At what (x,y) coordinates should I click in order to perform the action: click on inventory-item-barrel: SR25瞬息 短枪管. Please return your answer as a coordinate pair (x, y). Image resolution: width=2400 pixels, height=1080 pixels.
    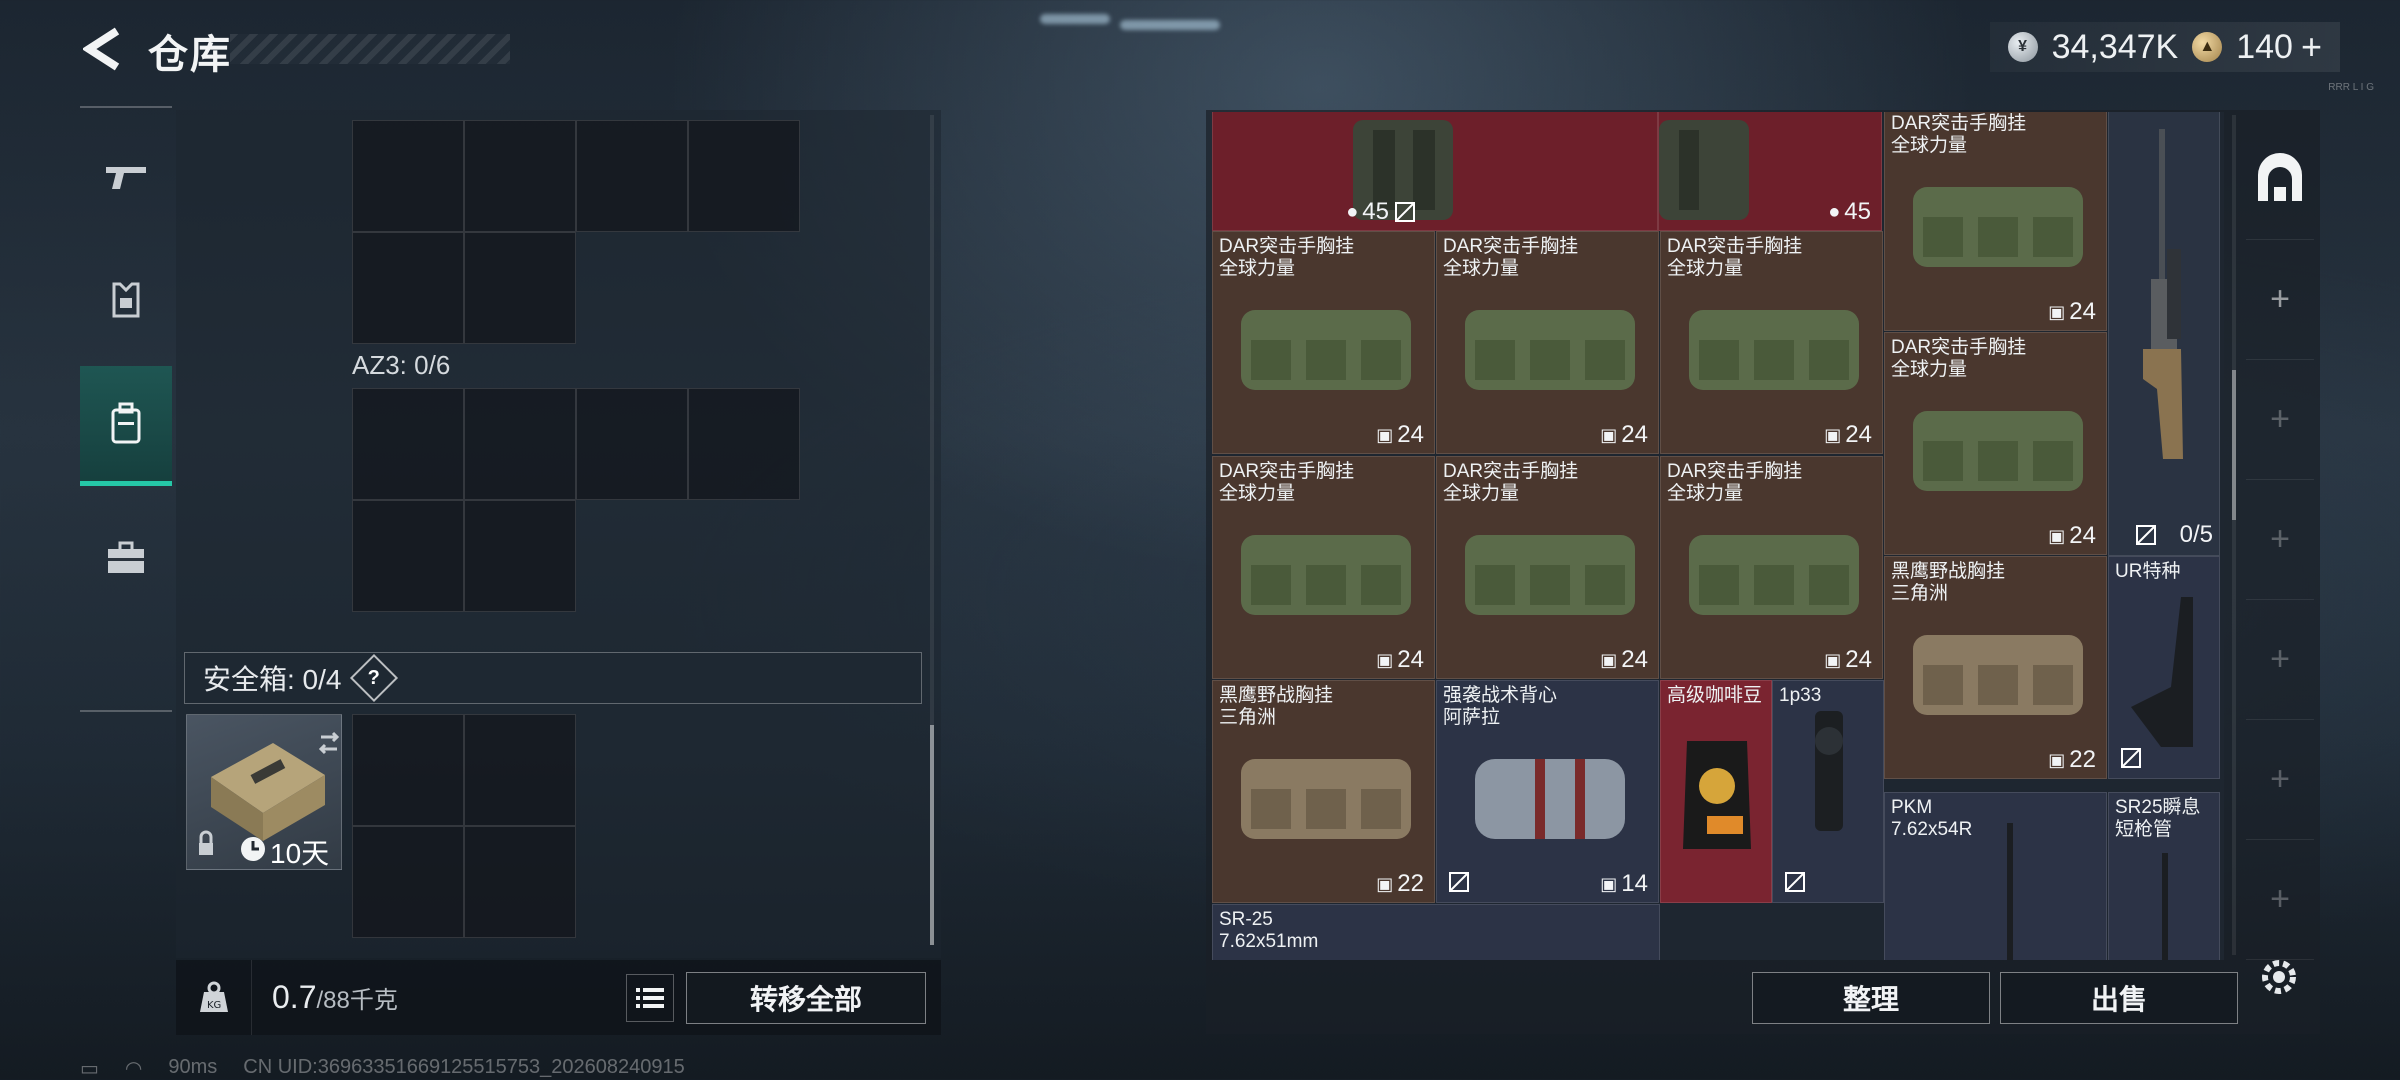
    Looking at the image, I should click on (2164, 876).